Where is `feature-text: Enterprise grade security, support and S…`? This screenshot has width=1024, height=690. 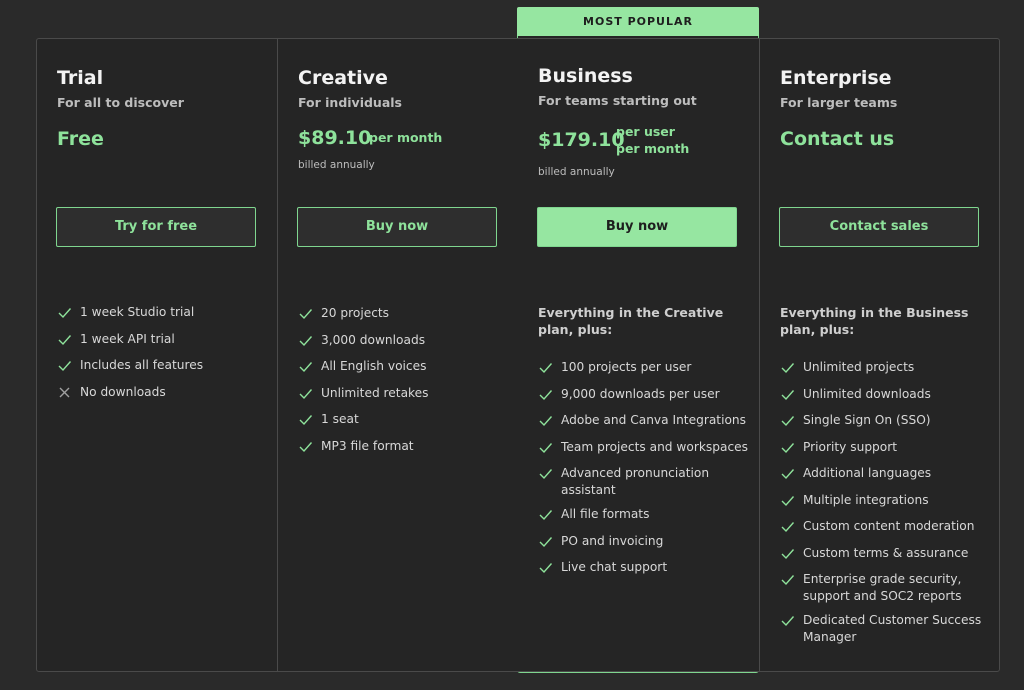 feature-text: Enterprise grade security, support and S… is located at coordinates (882, 587).